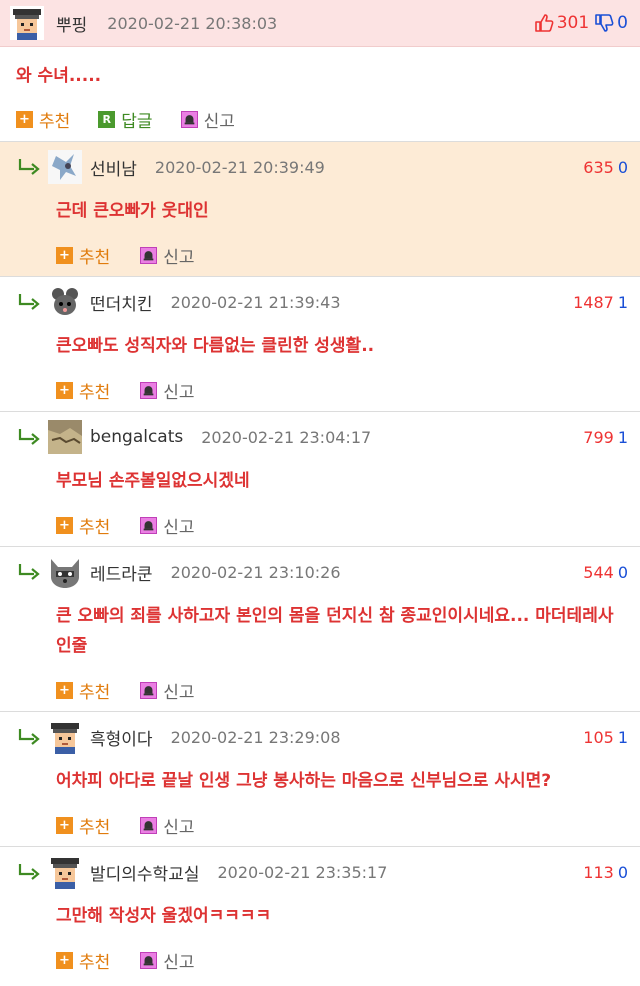 This screenshot has width=640, height=986. I want to click on comment-header: 선비남 2020-02-21 20:39:49 635 0, so click(322, 165).